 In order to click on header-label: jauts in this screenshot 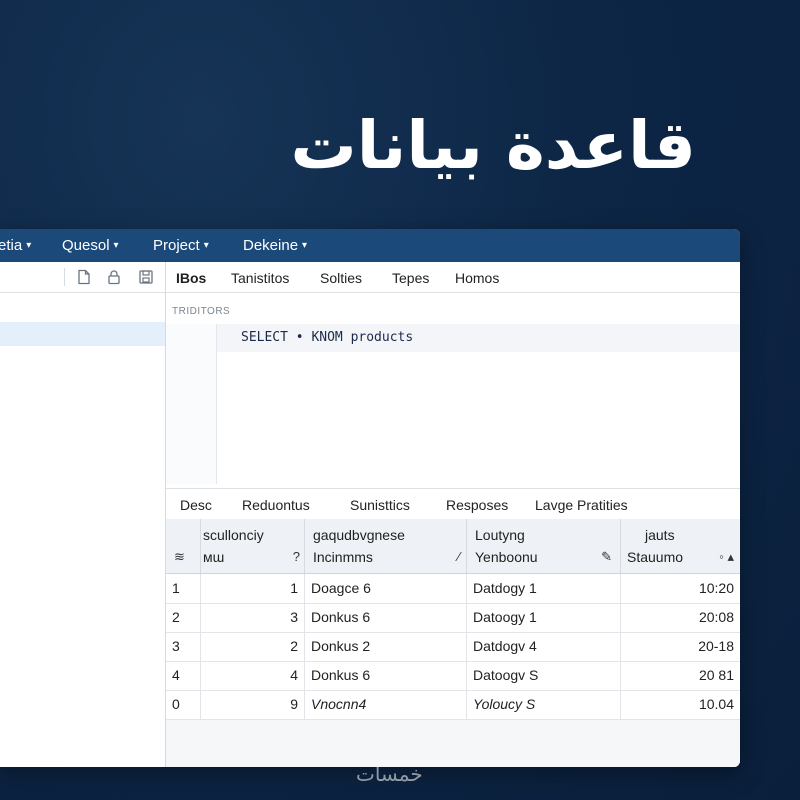, I will do `click(660, 535)`.